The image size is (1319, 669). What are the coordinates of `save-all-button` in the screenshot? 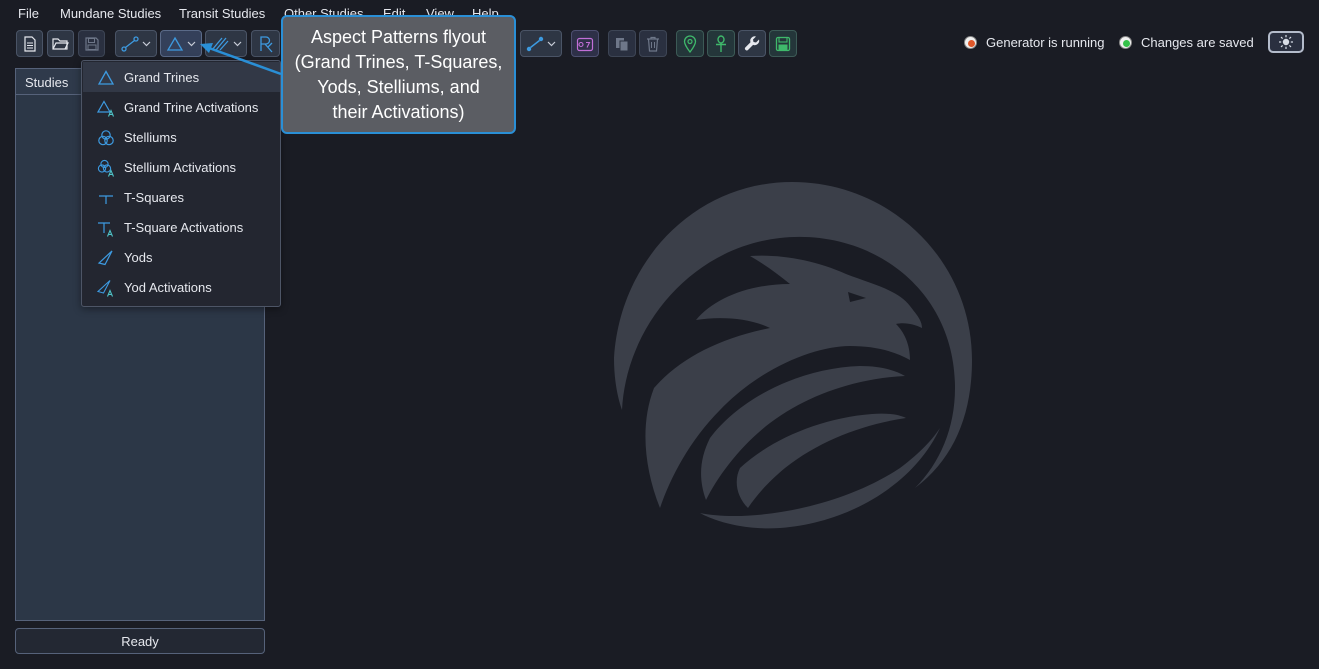 It's located at (783, 43).